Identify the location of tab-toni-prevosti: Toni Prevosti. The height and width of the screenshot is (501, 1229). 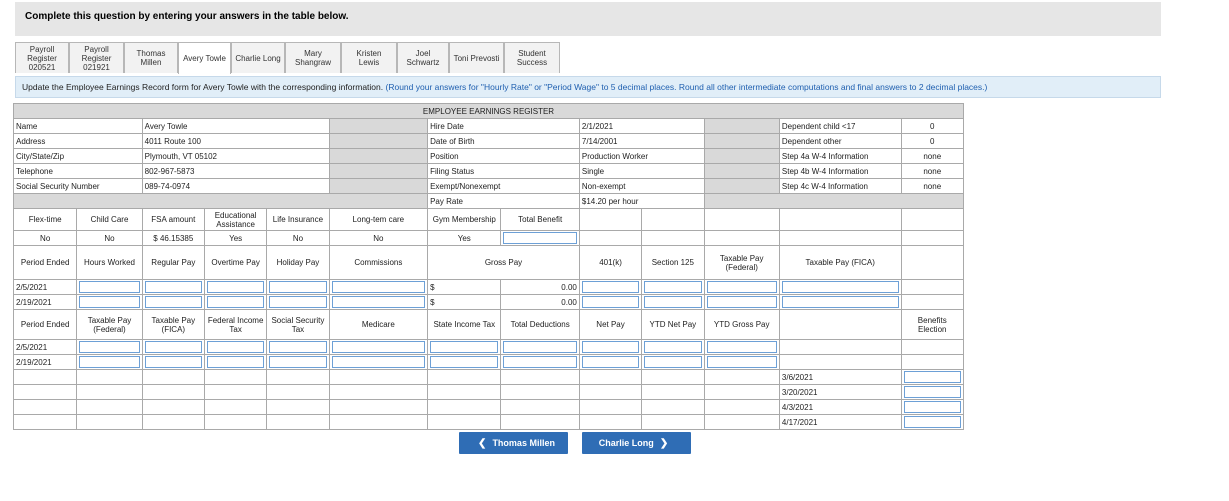
(476, 57).